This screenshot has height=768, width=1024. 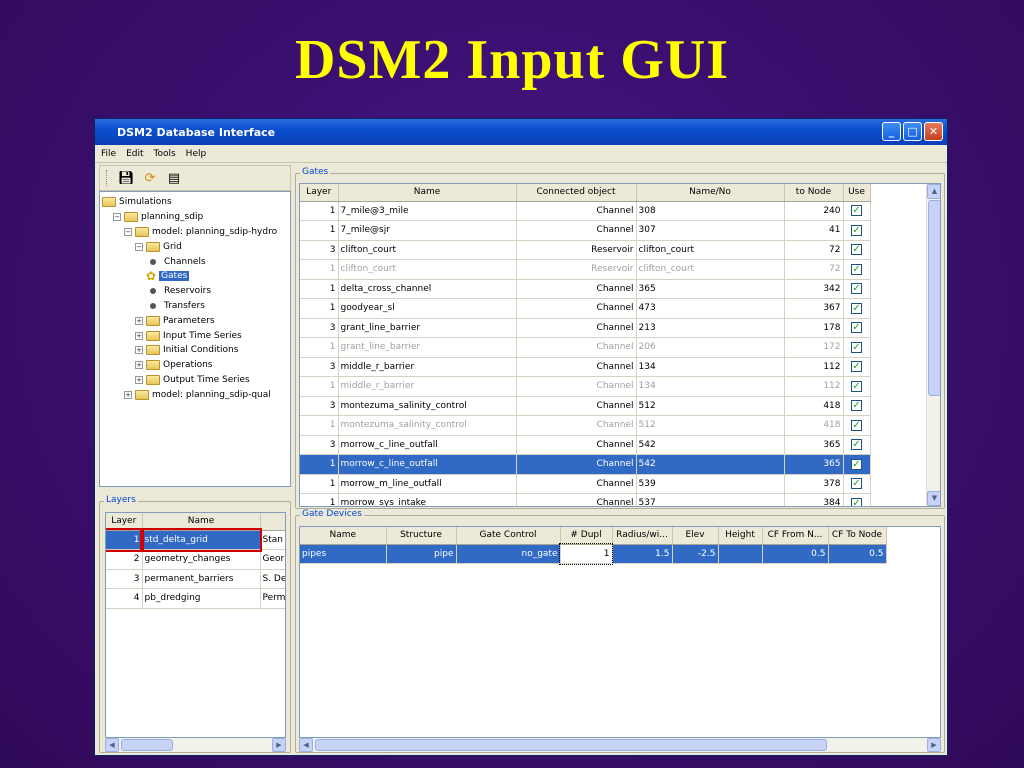 What do you see at coordinates (272, 522) in the screenshot?
I see `layers-col-extra` at bounding box center [272, 522].